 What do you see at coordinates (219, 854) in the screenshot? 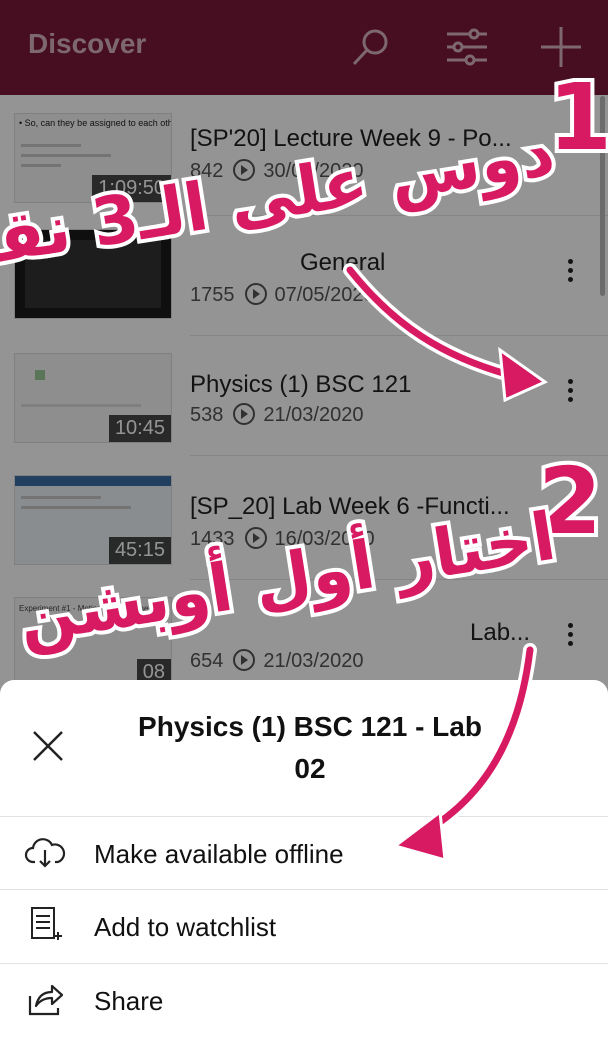
I see `option-label: Make available offline` at bounding box center [219, 854].